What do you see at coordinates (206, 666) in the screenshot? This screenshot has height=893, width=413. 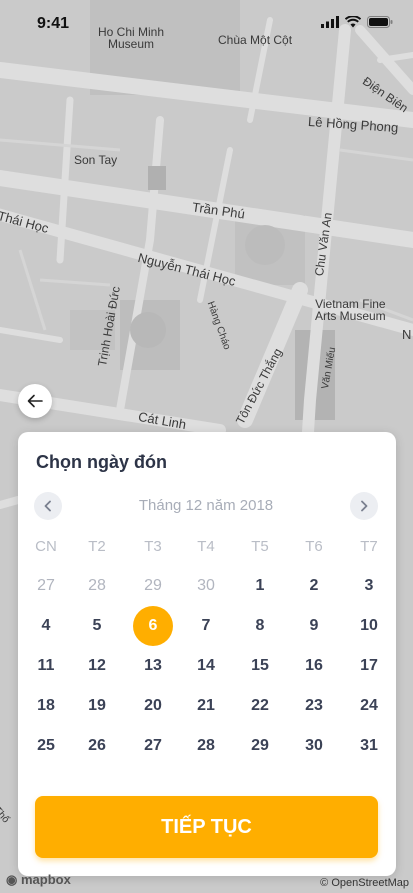 I see `calendar-day: 14` at bounding box center [206, 666].